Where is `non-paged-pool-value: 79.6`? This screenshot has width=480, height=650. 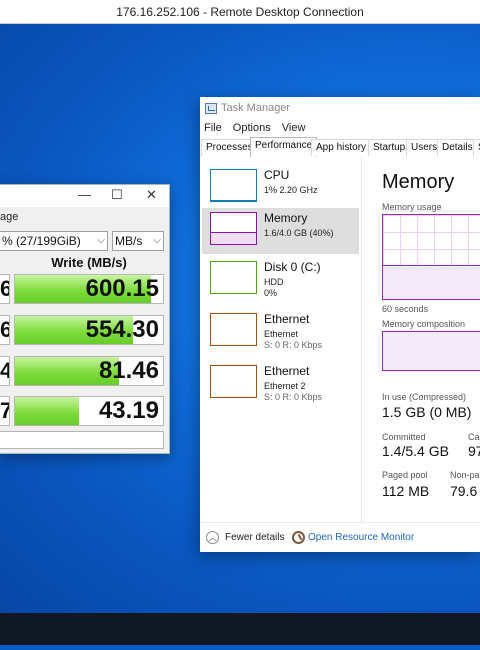 non-paged-pool-value: 79.6 is located at coordinates (464, 491).